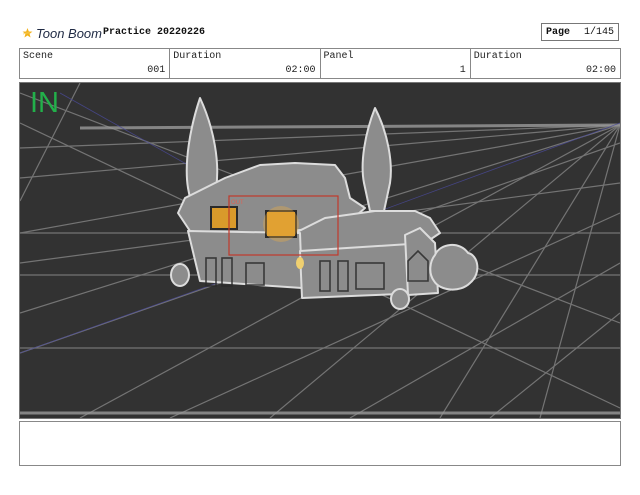  What do you see at coordinates (545, 63) in the screenshot?
I see `panel-duration-cell: Duration 02:00` at bounding box center [545, 63].